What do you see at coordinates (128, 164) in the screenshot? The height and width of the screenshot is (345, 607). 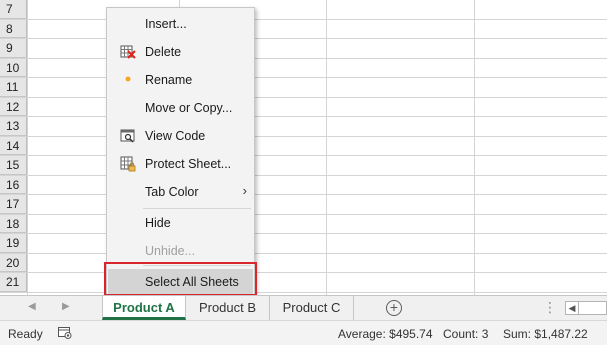 I see `protect-sheet-icon` at bounding box center [128, 164].